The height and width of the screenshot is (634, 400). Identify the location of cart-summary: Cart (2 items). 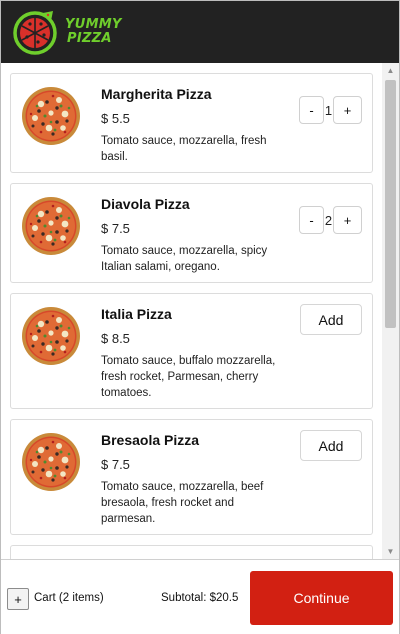
(69, 598).